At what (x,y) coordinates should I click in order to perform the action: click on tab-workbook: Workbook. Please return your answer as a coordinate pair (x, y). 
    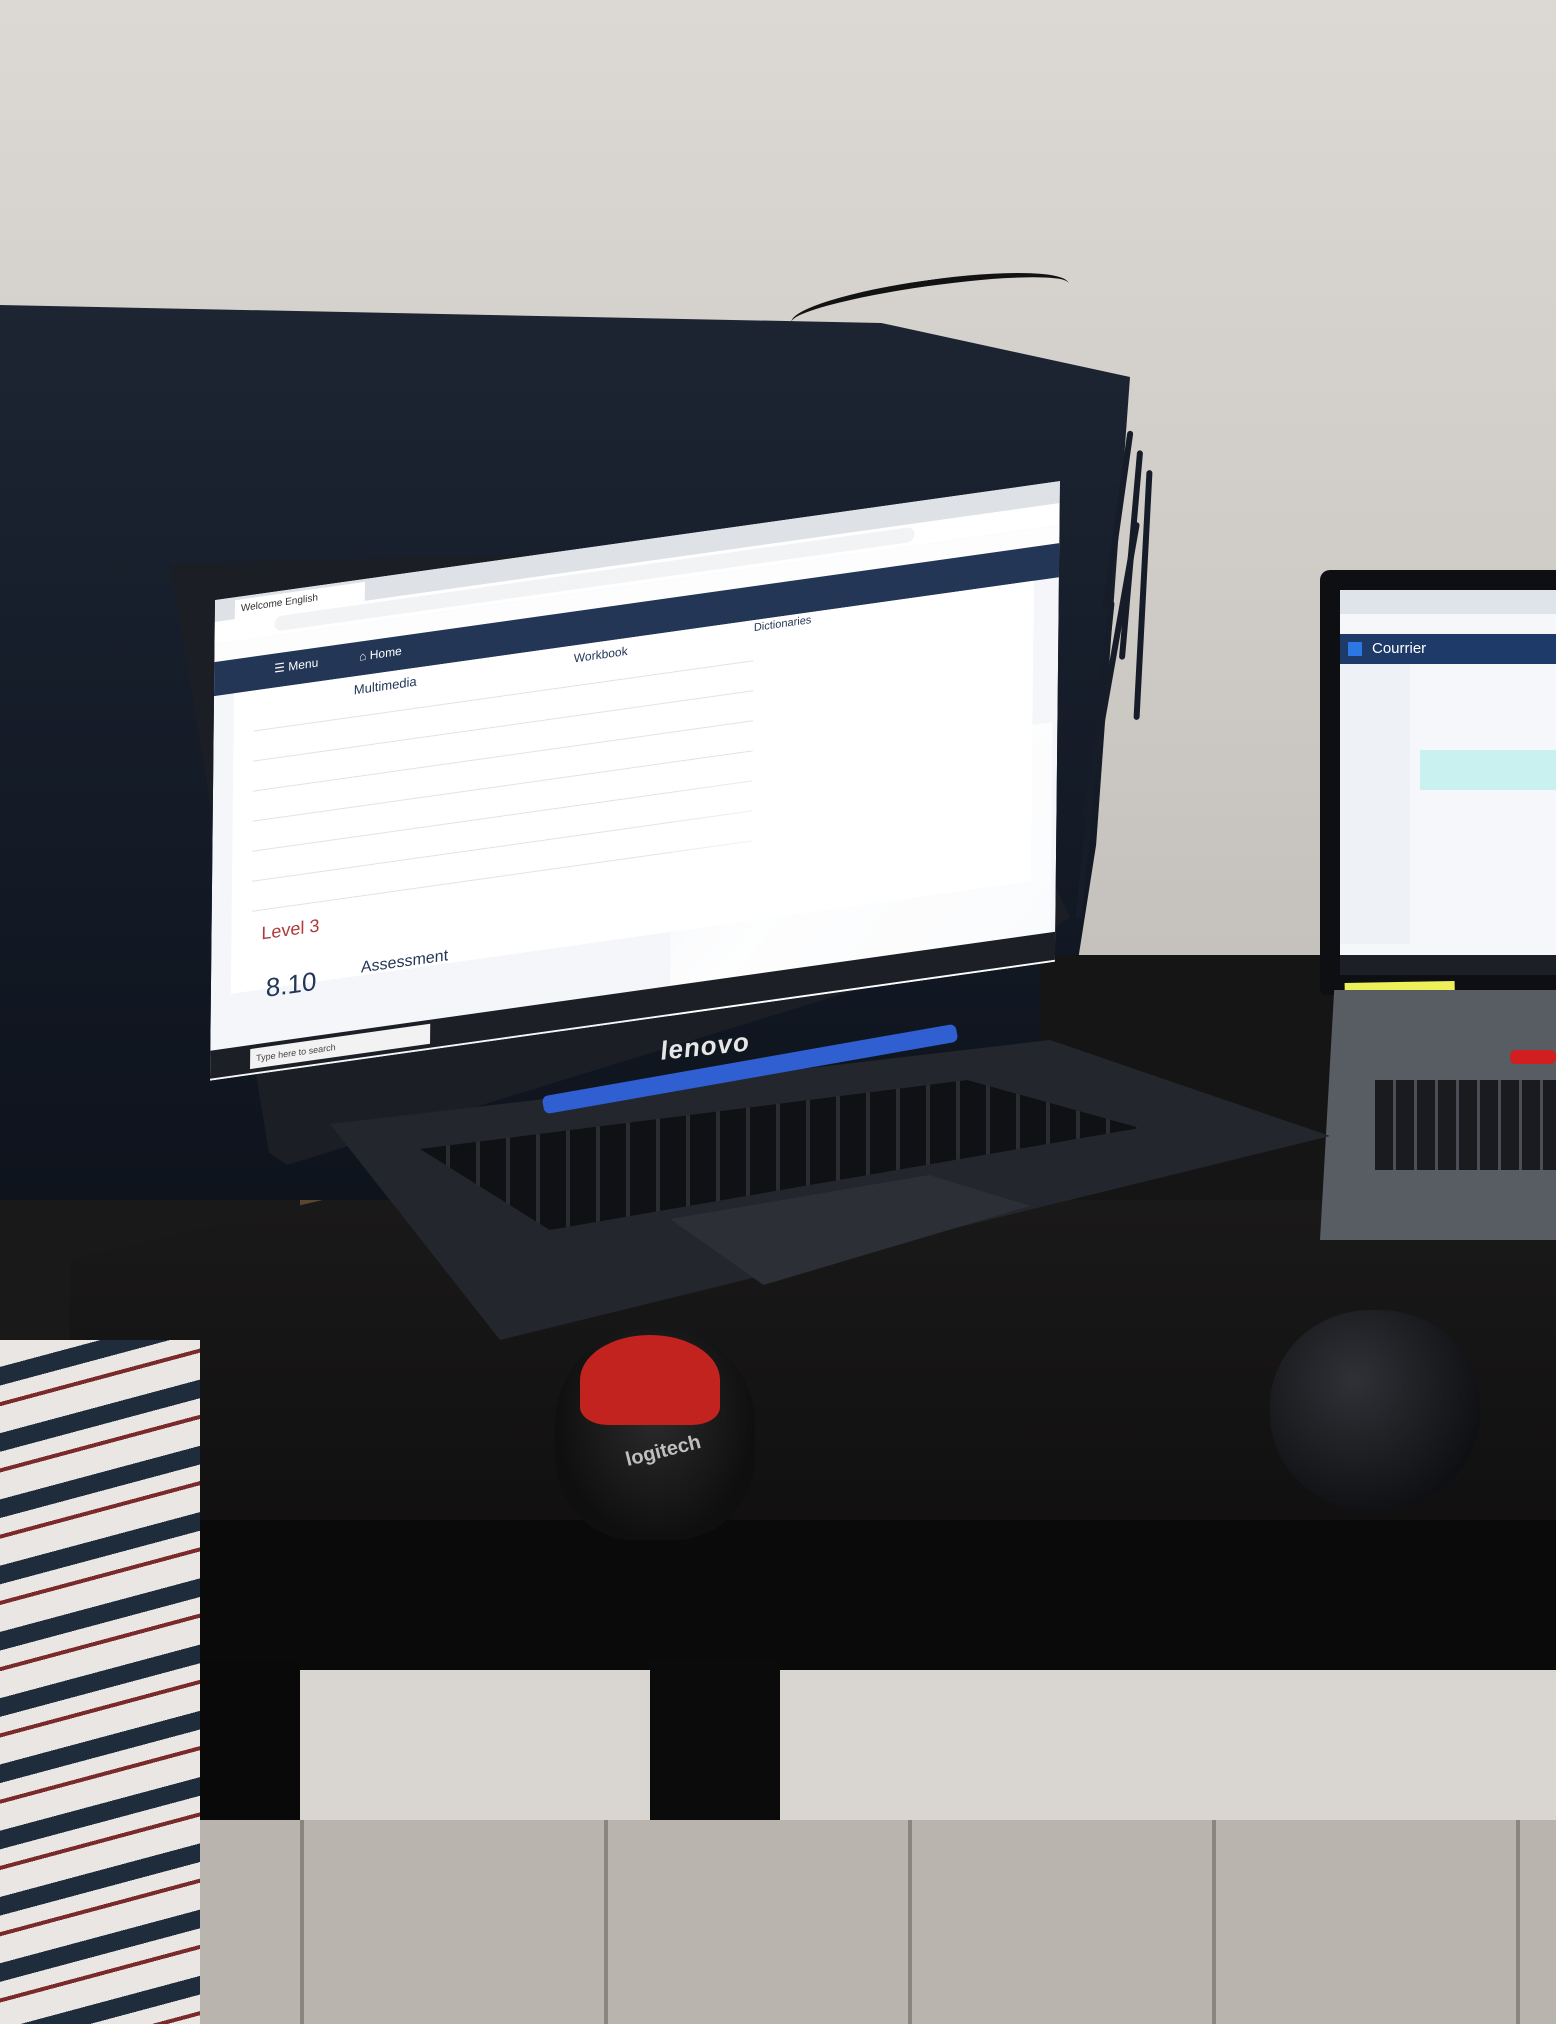
    Looking at the image, I should click on (601, 655).